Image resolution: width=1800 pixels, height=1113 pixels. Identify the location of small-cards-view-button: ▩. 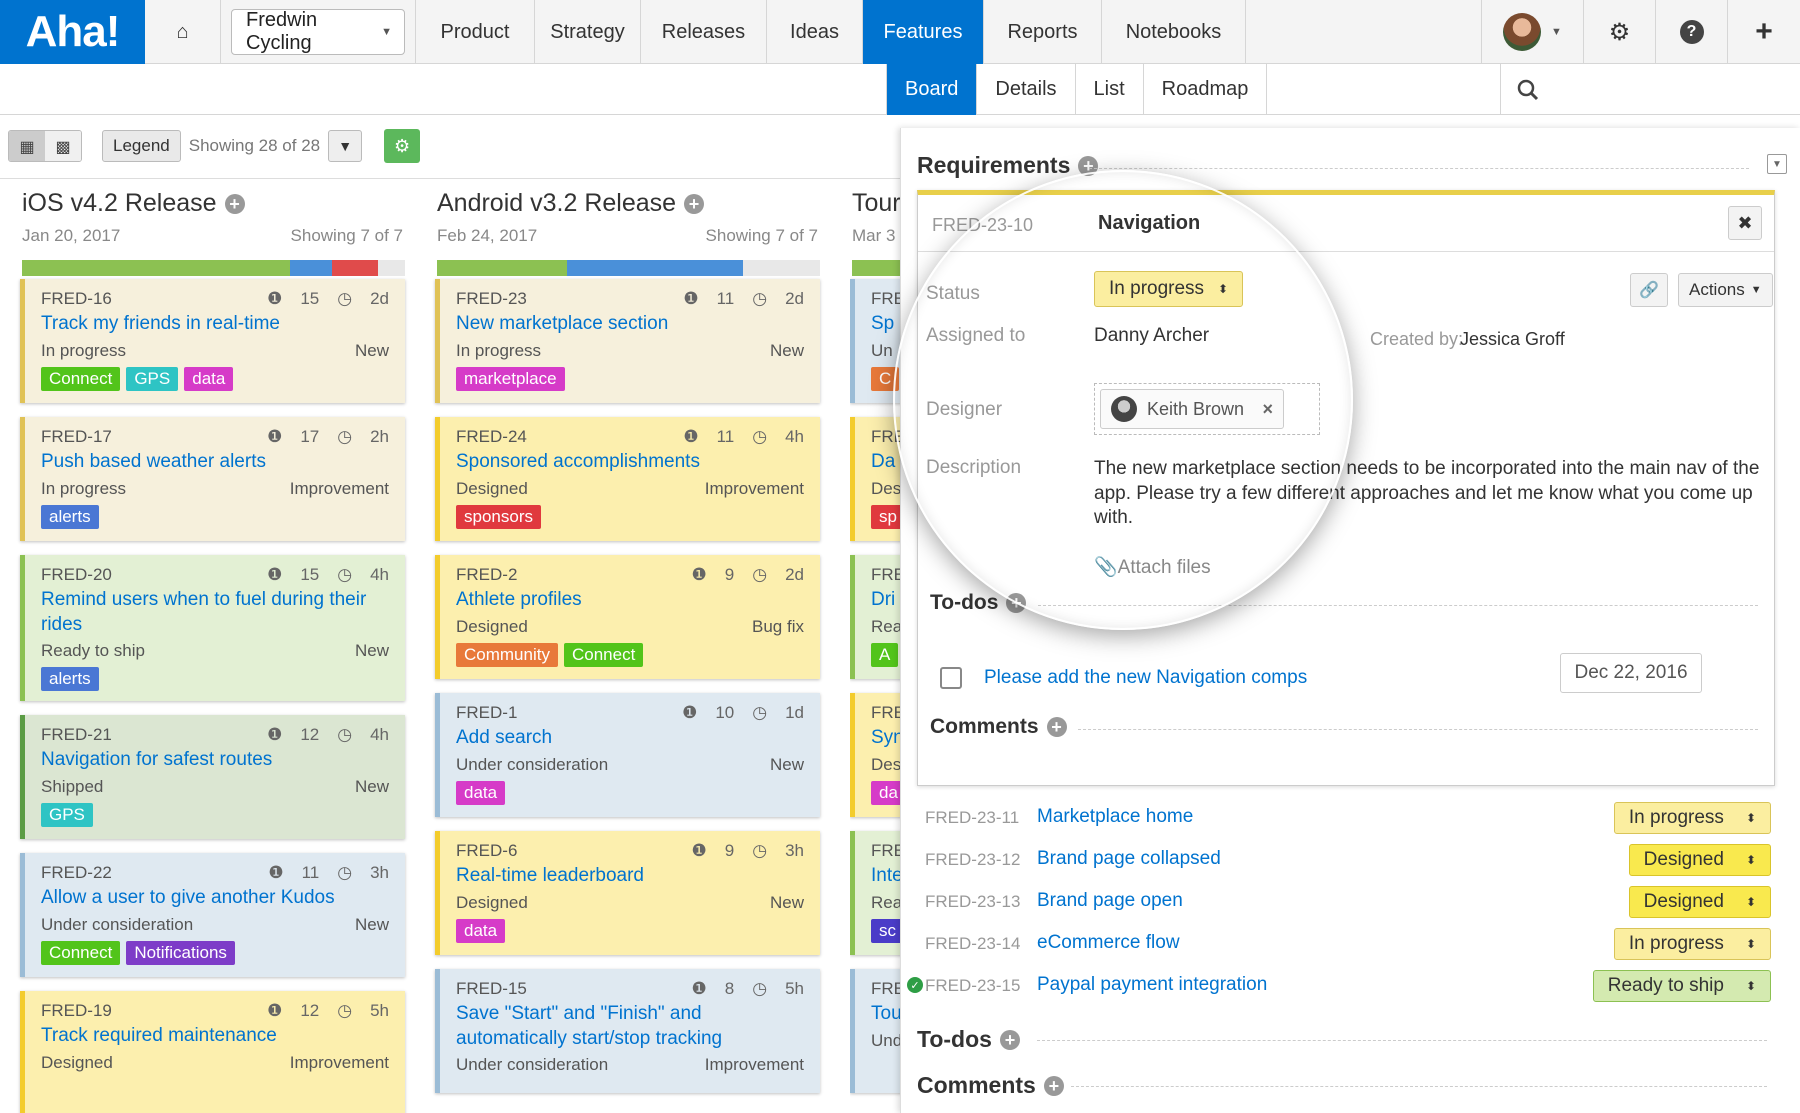
(63, 146).